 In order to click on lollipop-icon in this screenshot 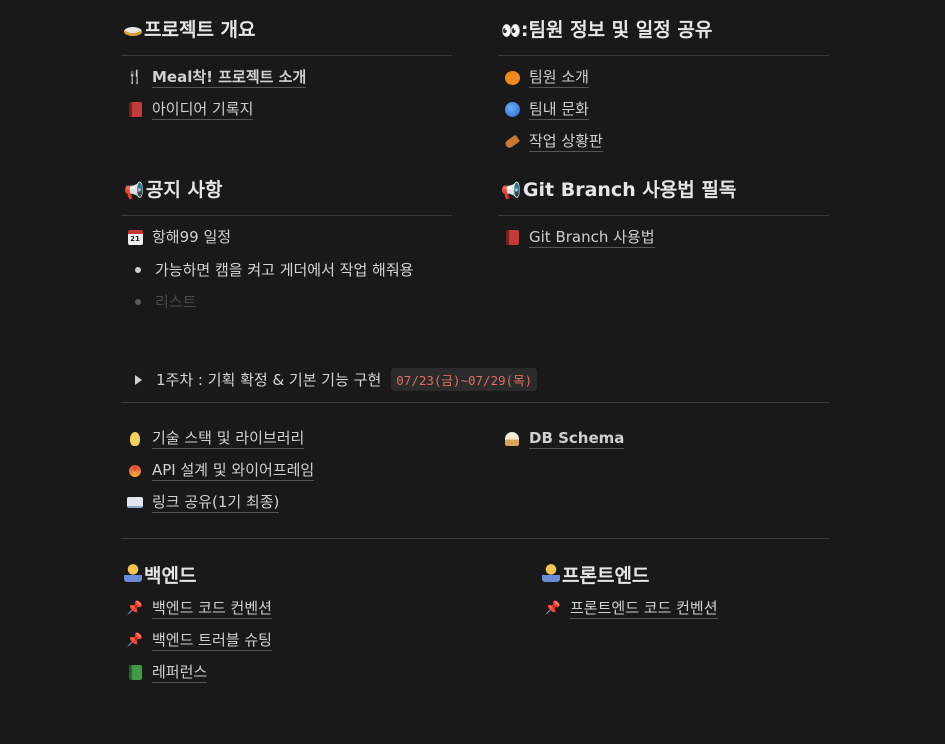, I will do `click(135, 471)`.